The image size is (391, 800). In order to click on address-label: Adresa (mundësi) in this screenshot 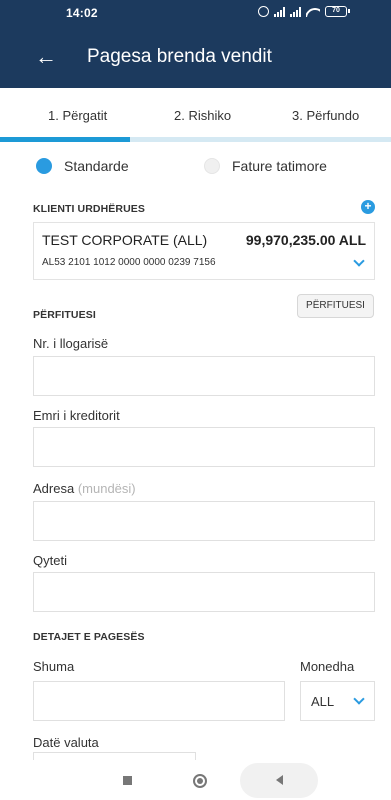, I will do `click(84, 488)`.